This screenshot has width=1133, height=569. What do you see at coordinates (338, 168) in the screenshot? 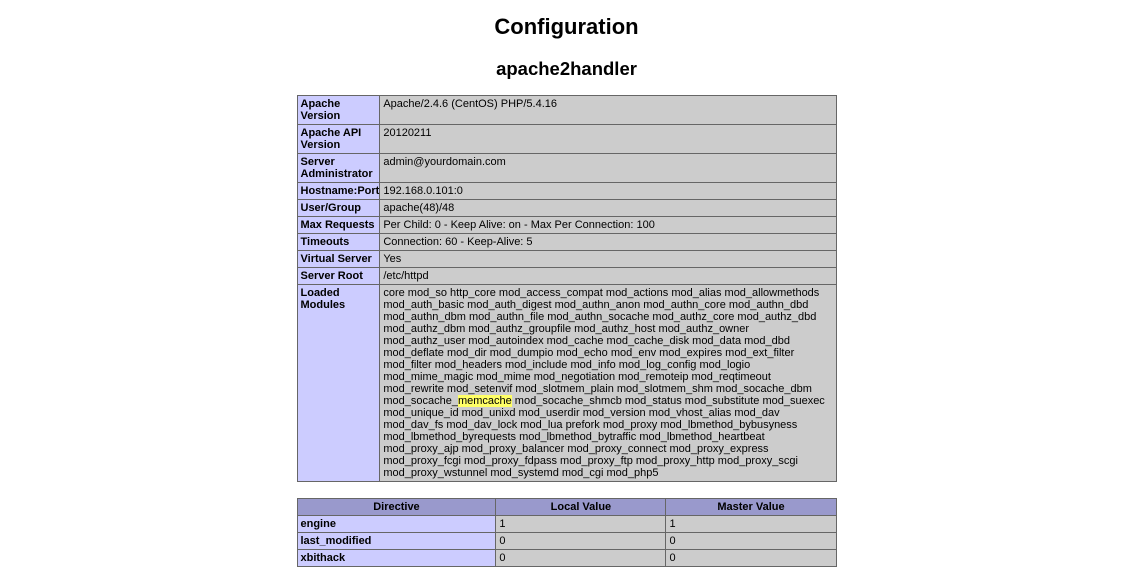
I see `row-key: Server Administrator` at bounding box center [338, 168].